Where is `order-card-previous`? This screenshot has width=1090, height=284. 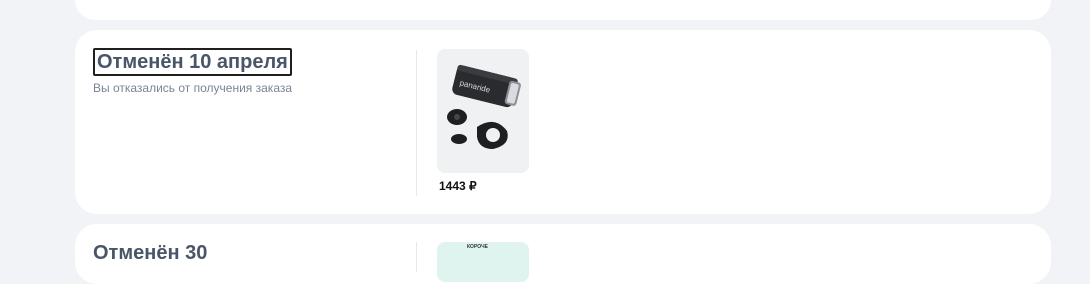
order-card-previous is located at coordinates (563, 10).